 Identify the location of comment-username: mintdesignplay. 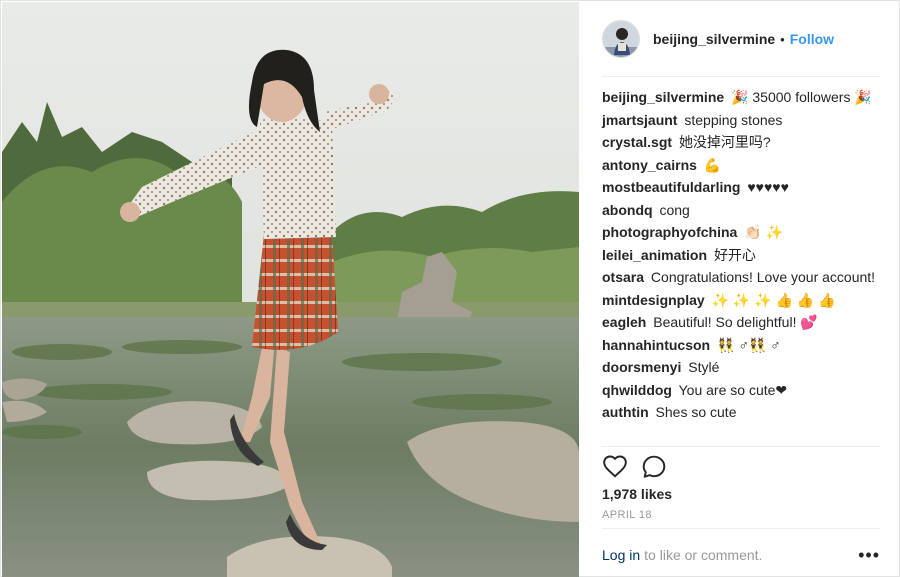
(653, 300).